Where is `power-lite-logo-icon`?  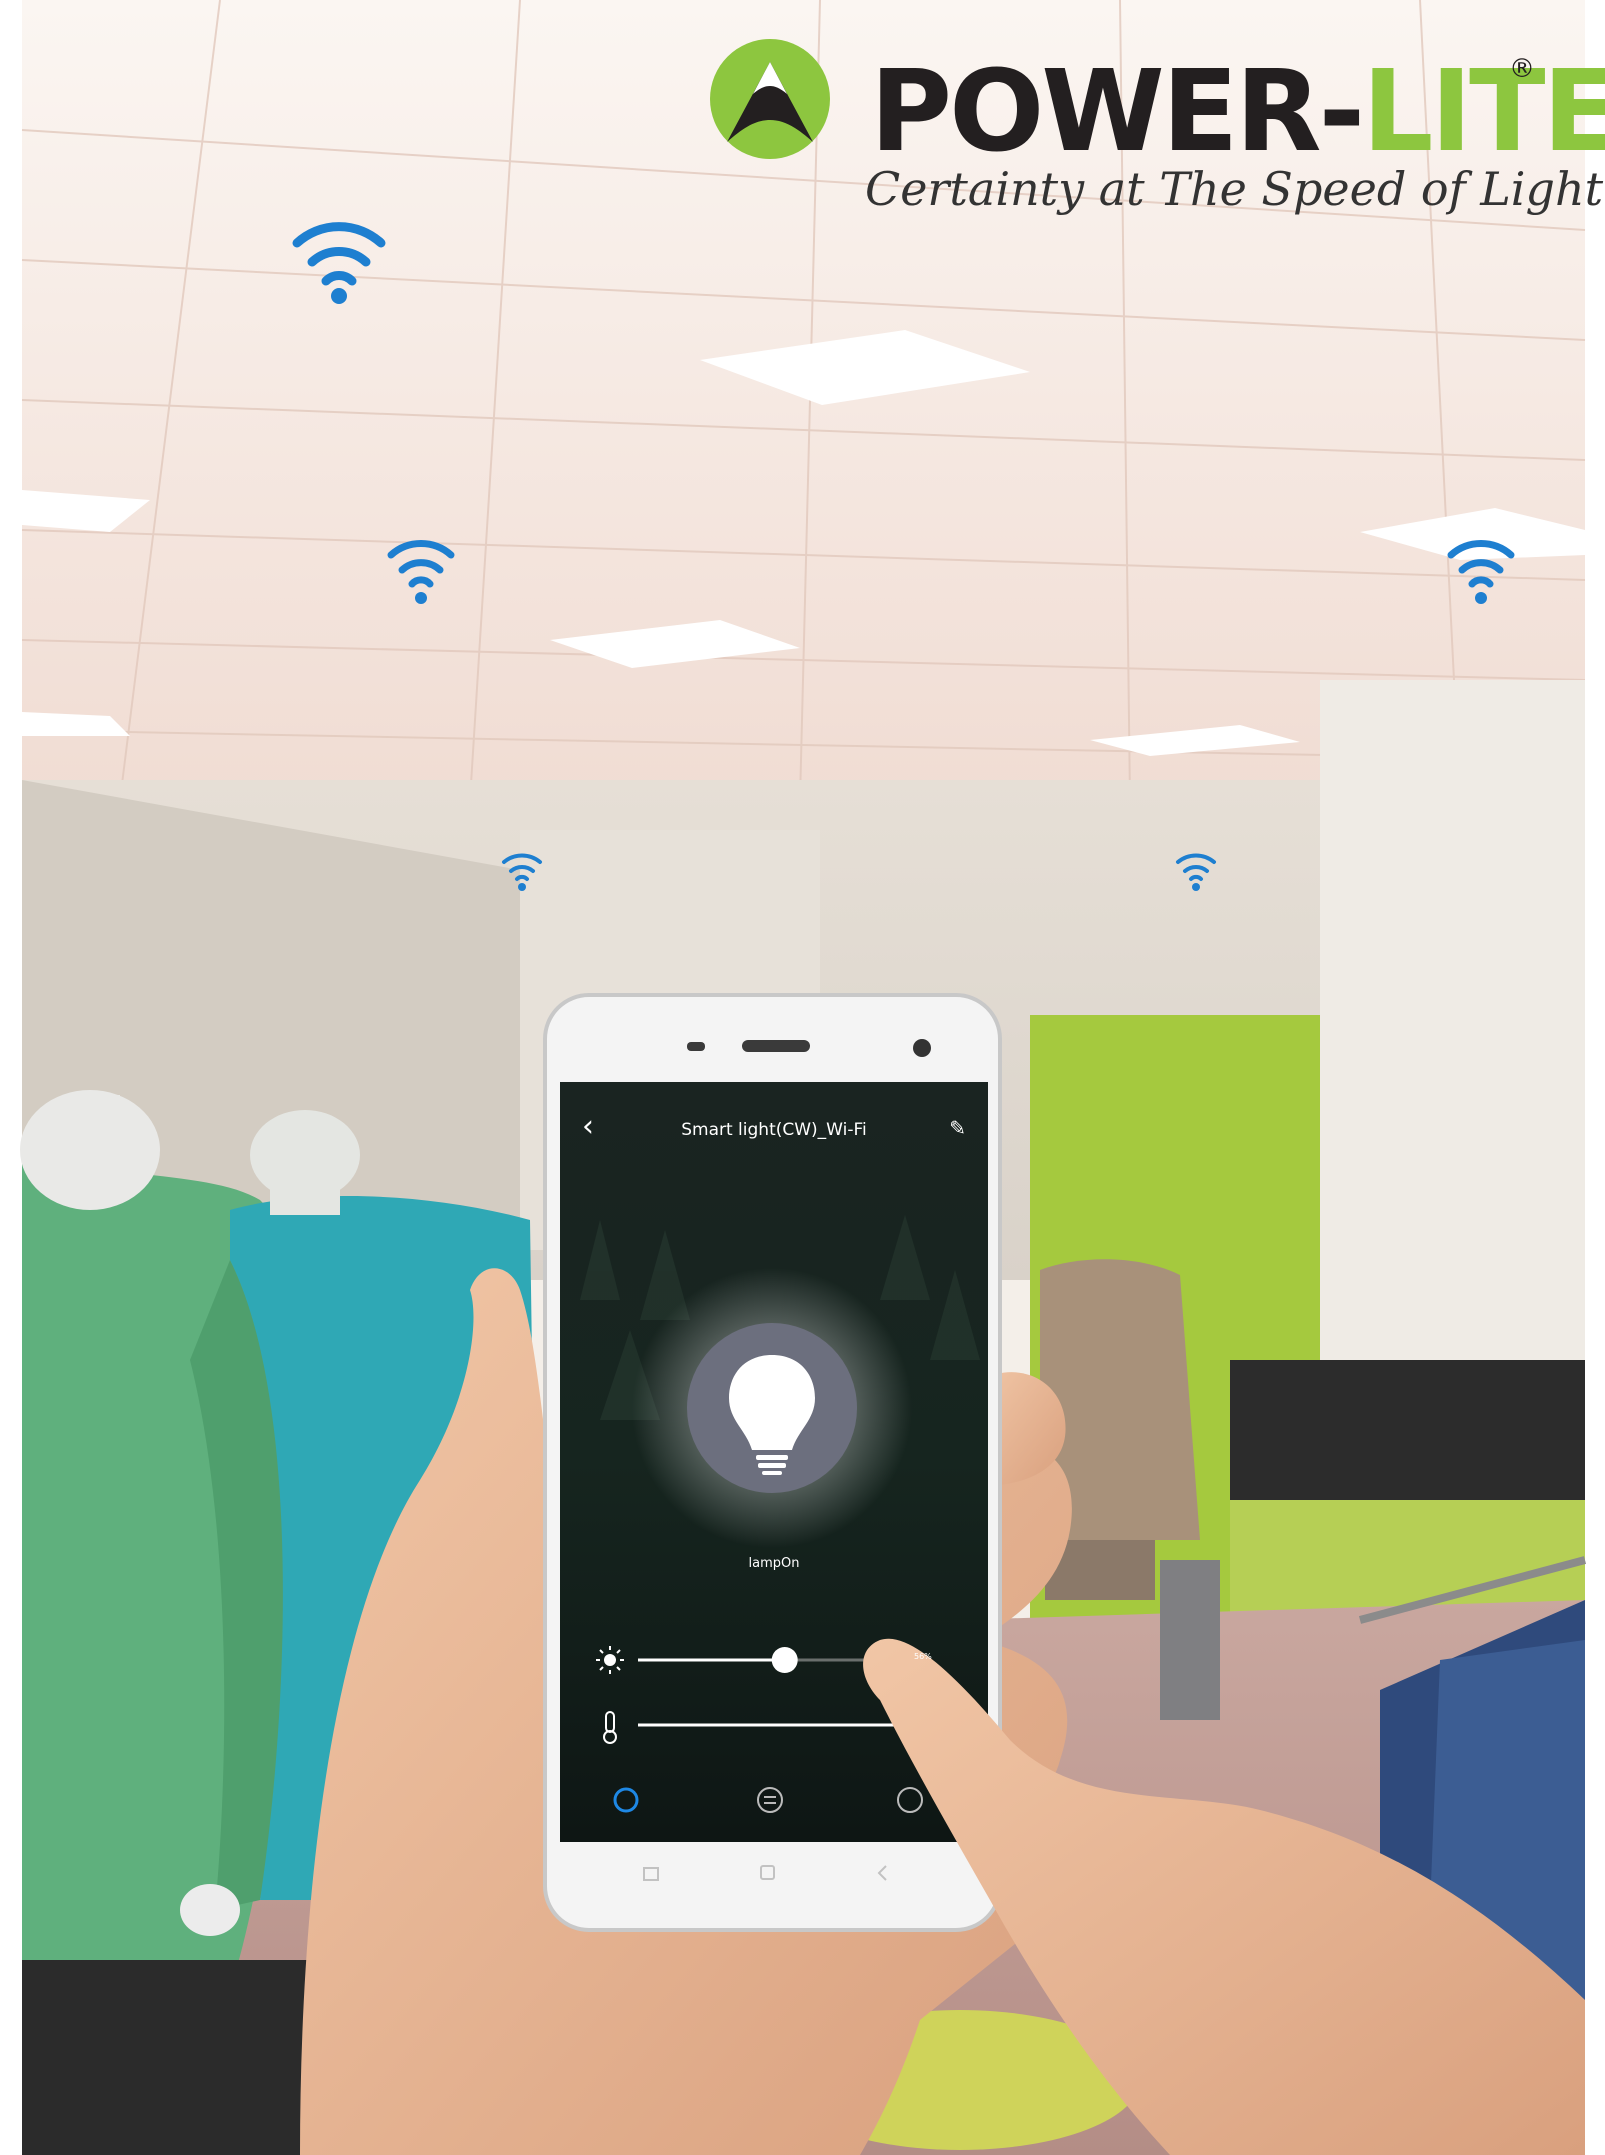
power-lite-logo-icon is located at coordinates (770, 99).